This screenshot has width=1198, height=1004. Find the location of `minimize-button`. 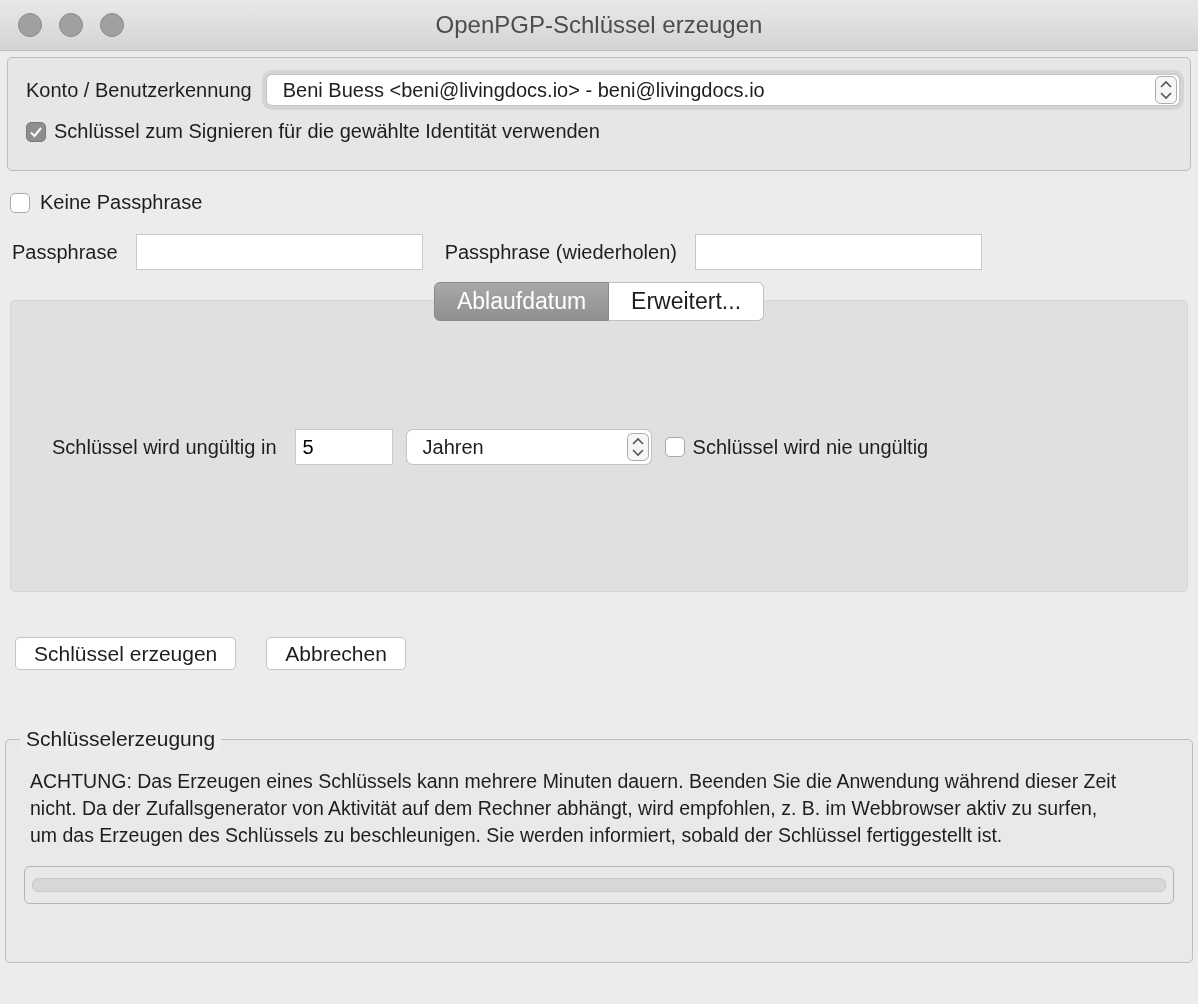

minimize-button is located at coordinates (71, 25).